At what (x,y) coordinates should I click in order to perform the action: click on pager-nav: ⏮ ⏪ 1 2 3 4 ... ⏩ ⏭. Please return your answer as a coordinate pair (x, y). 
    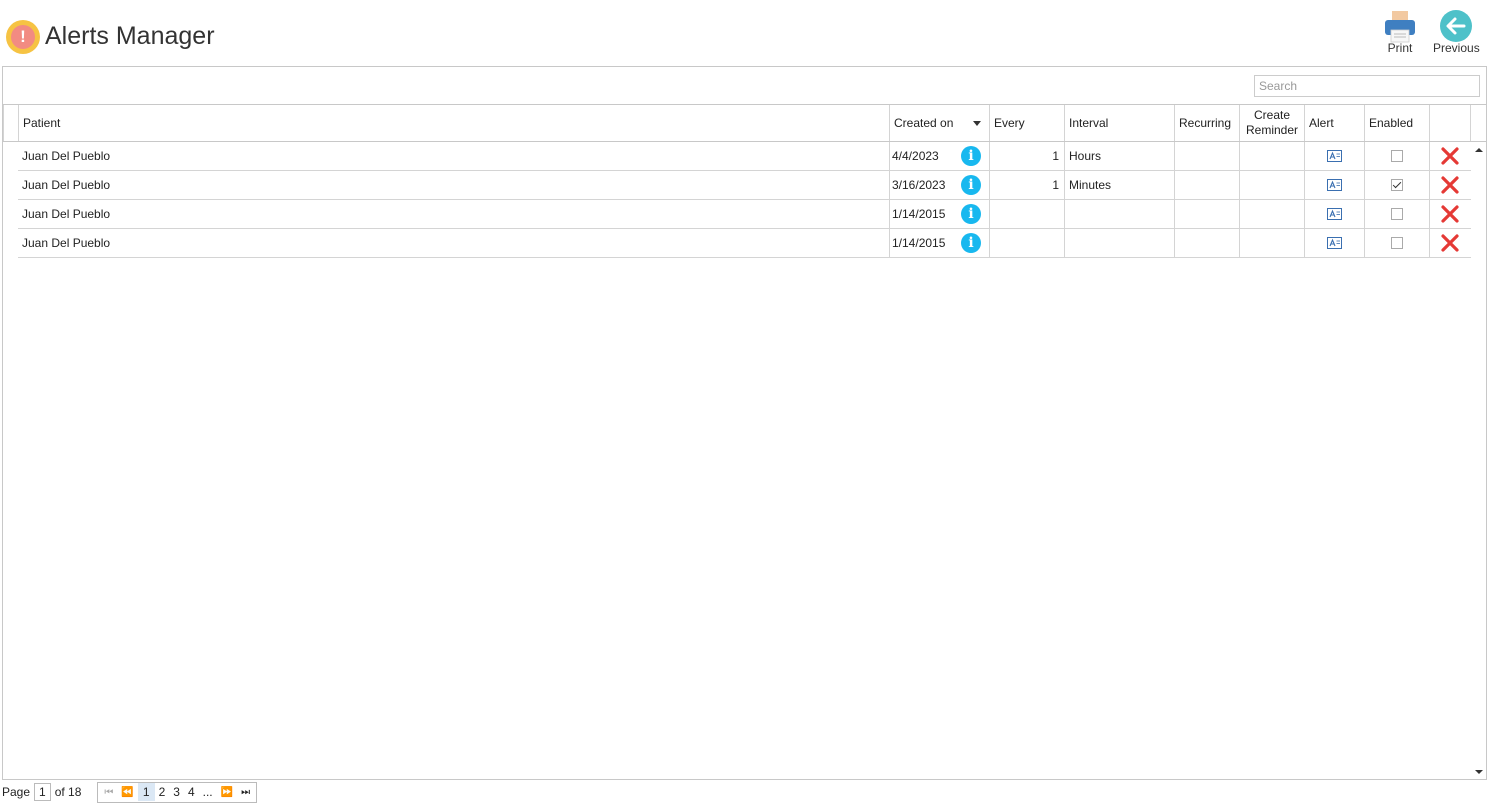
    Looking at the image, I should click on (177, 792).